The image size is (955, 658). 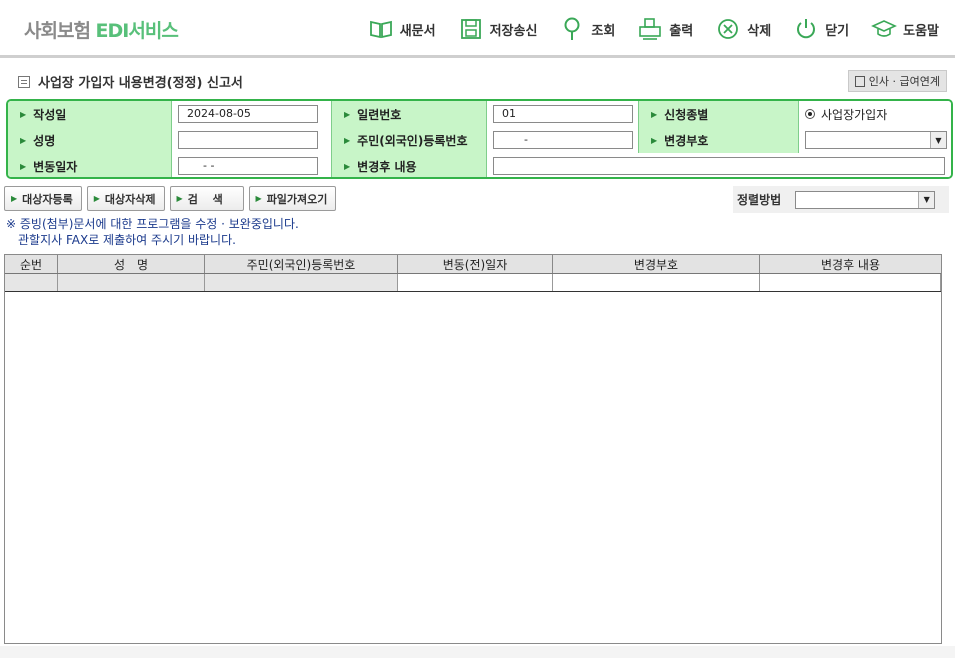 I want to click on rrn-label-text: 주민(외국인)등록번호, so click(x=412, y=140).